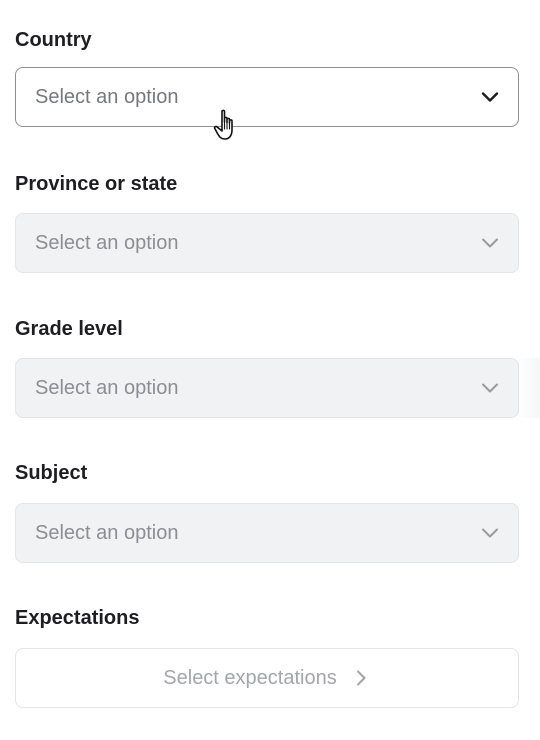  I want to click on grade-level-select-value: Select an option, so click(107, 387).